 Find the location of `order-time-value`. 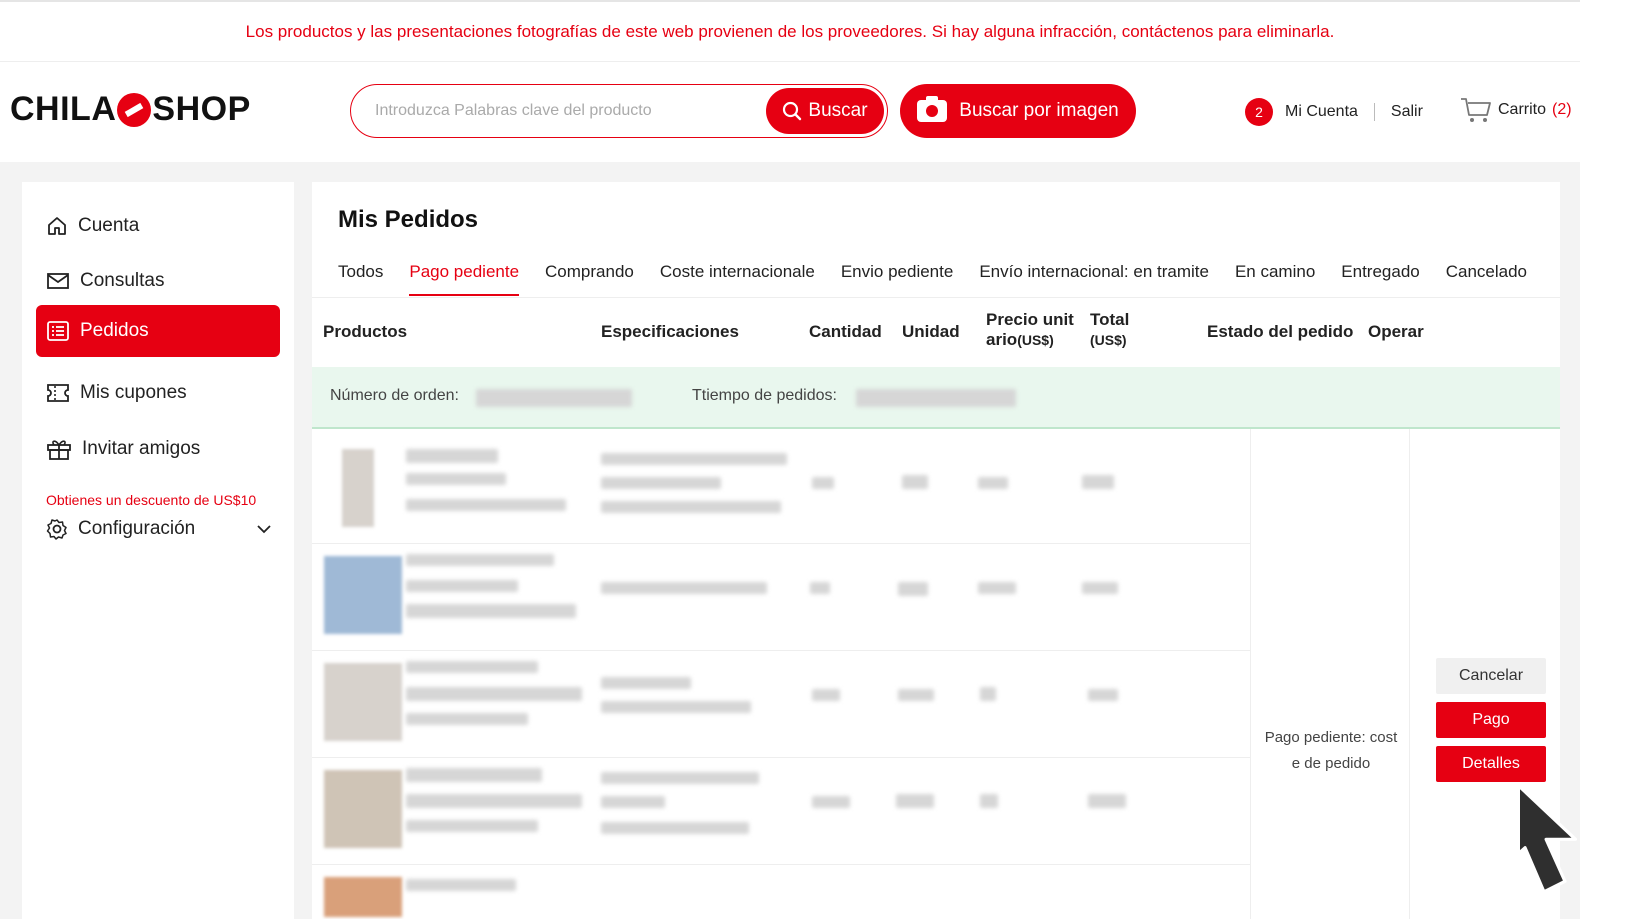

order-time-value is located at coordinates (936, 398).